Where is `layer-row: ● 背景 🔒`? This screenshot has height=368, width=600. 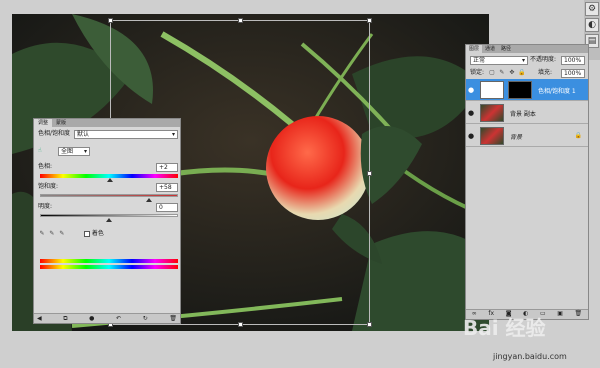
layer-row: ● 背景 🔒 is located at coordinates (527, 136).